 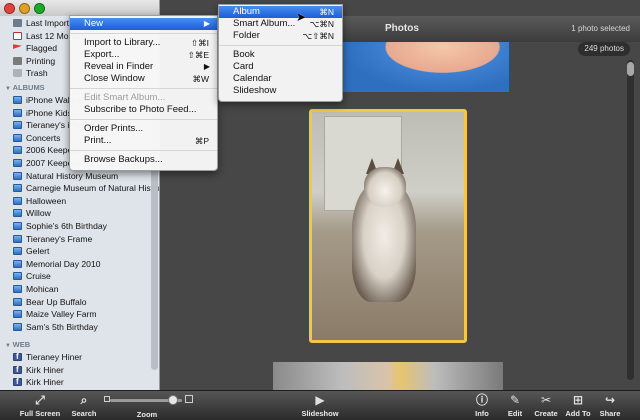 I want to click on sidebar-item-label: Cruise, so click(x=38, y=276).